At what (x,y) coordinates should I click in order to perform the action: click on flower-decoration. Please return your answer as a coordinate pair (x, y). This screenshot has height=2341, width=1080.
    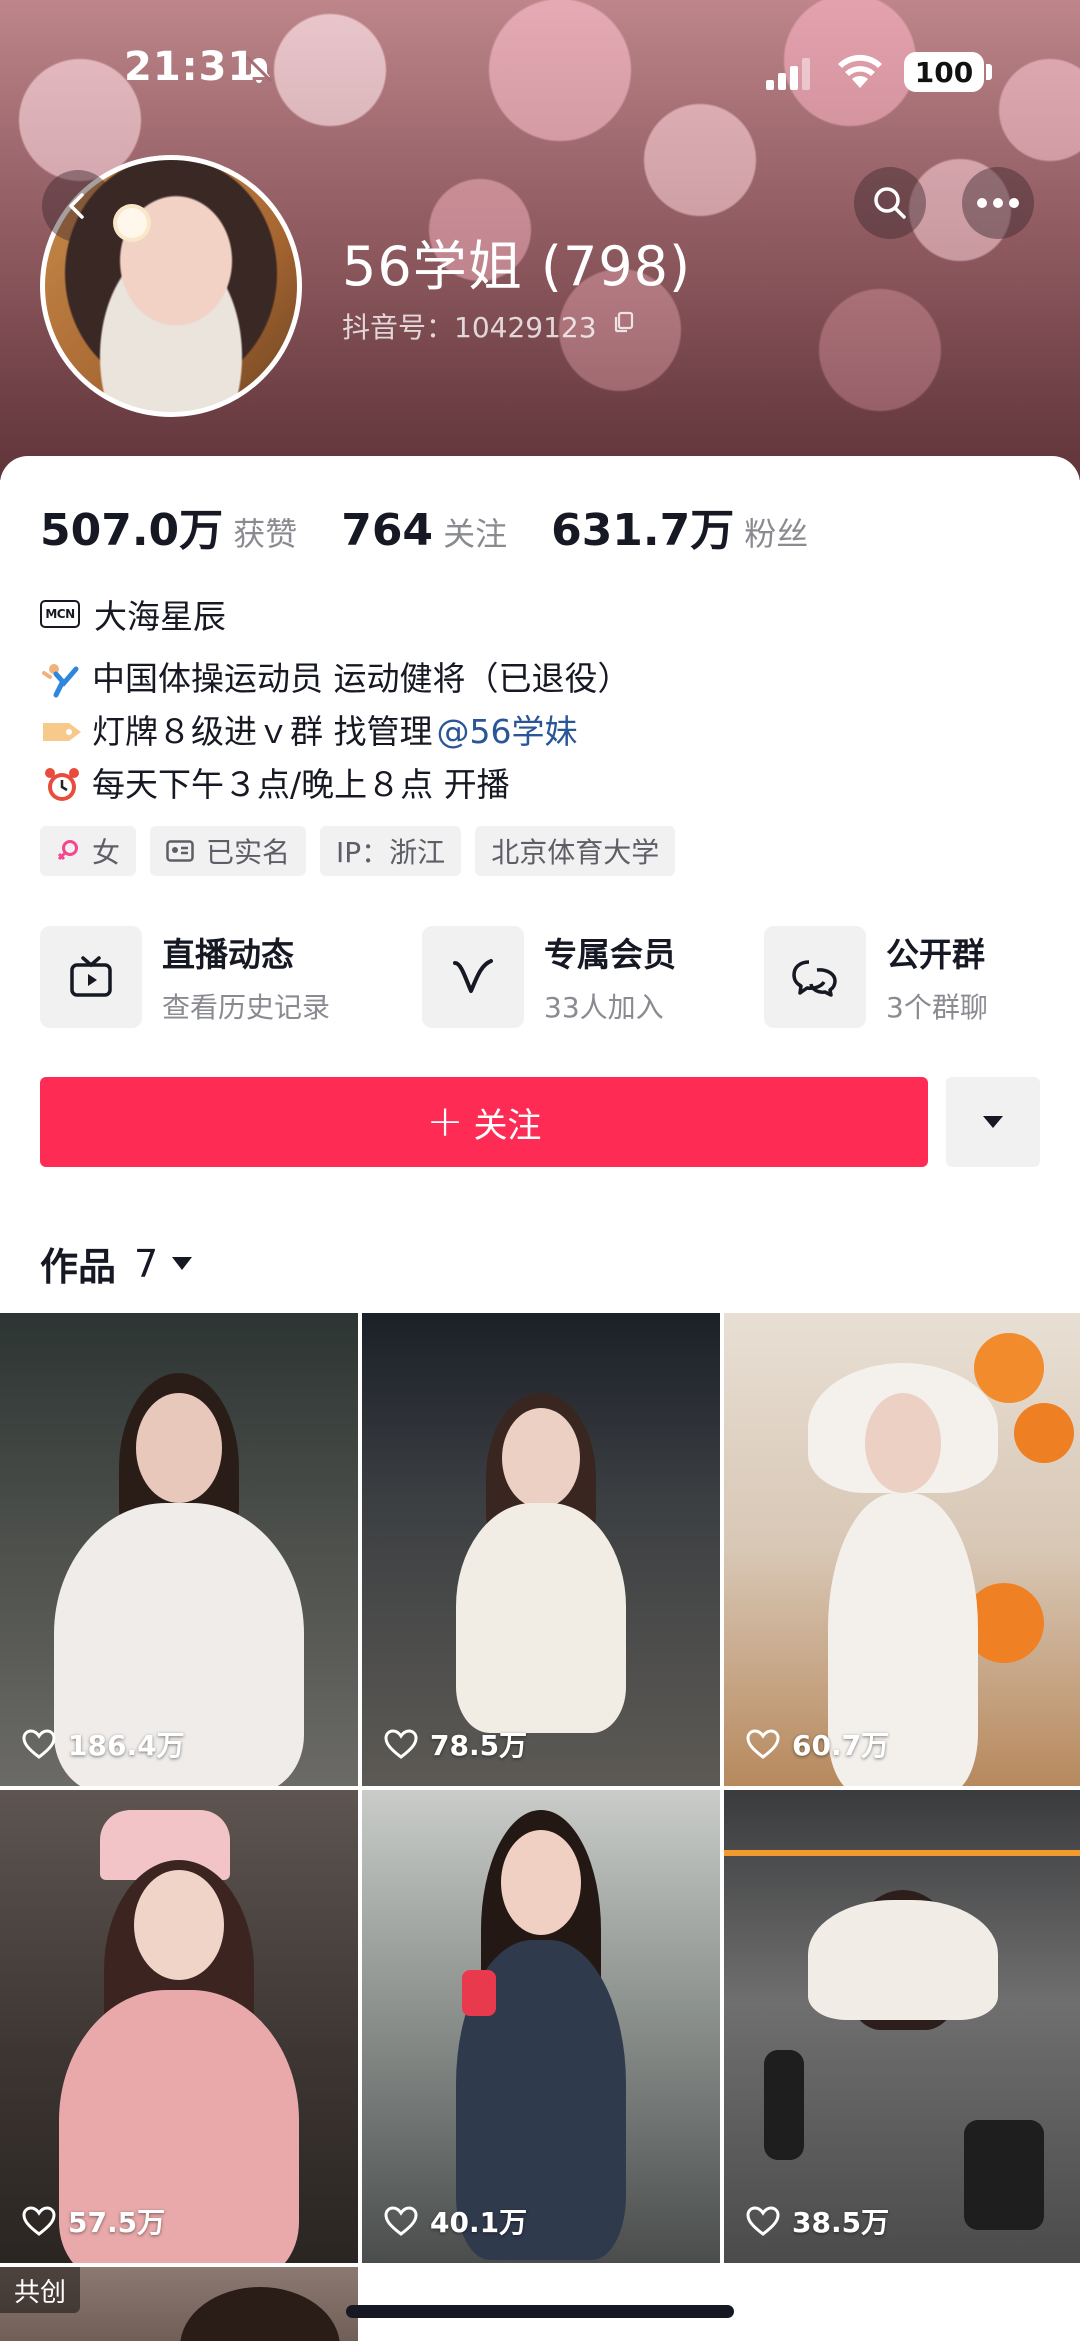
    Looking at the image, I should click on (132, 223).